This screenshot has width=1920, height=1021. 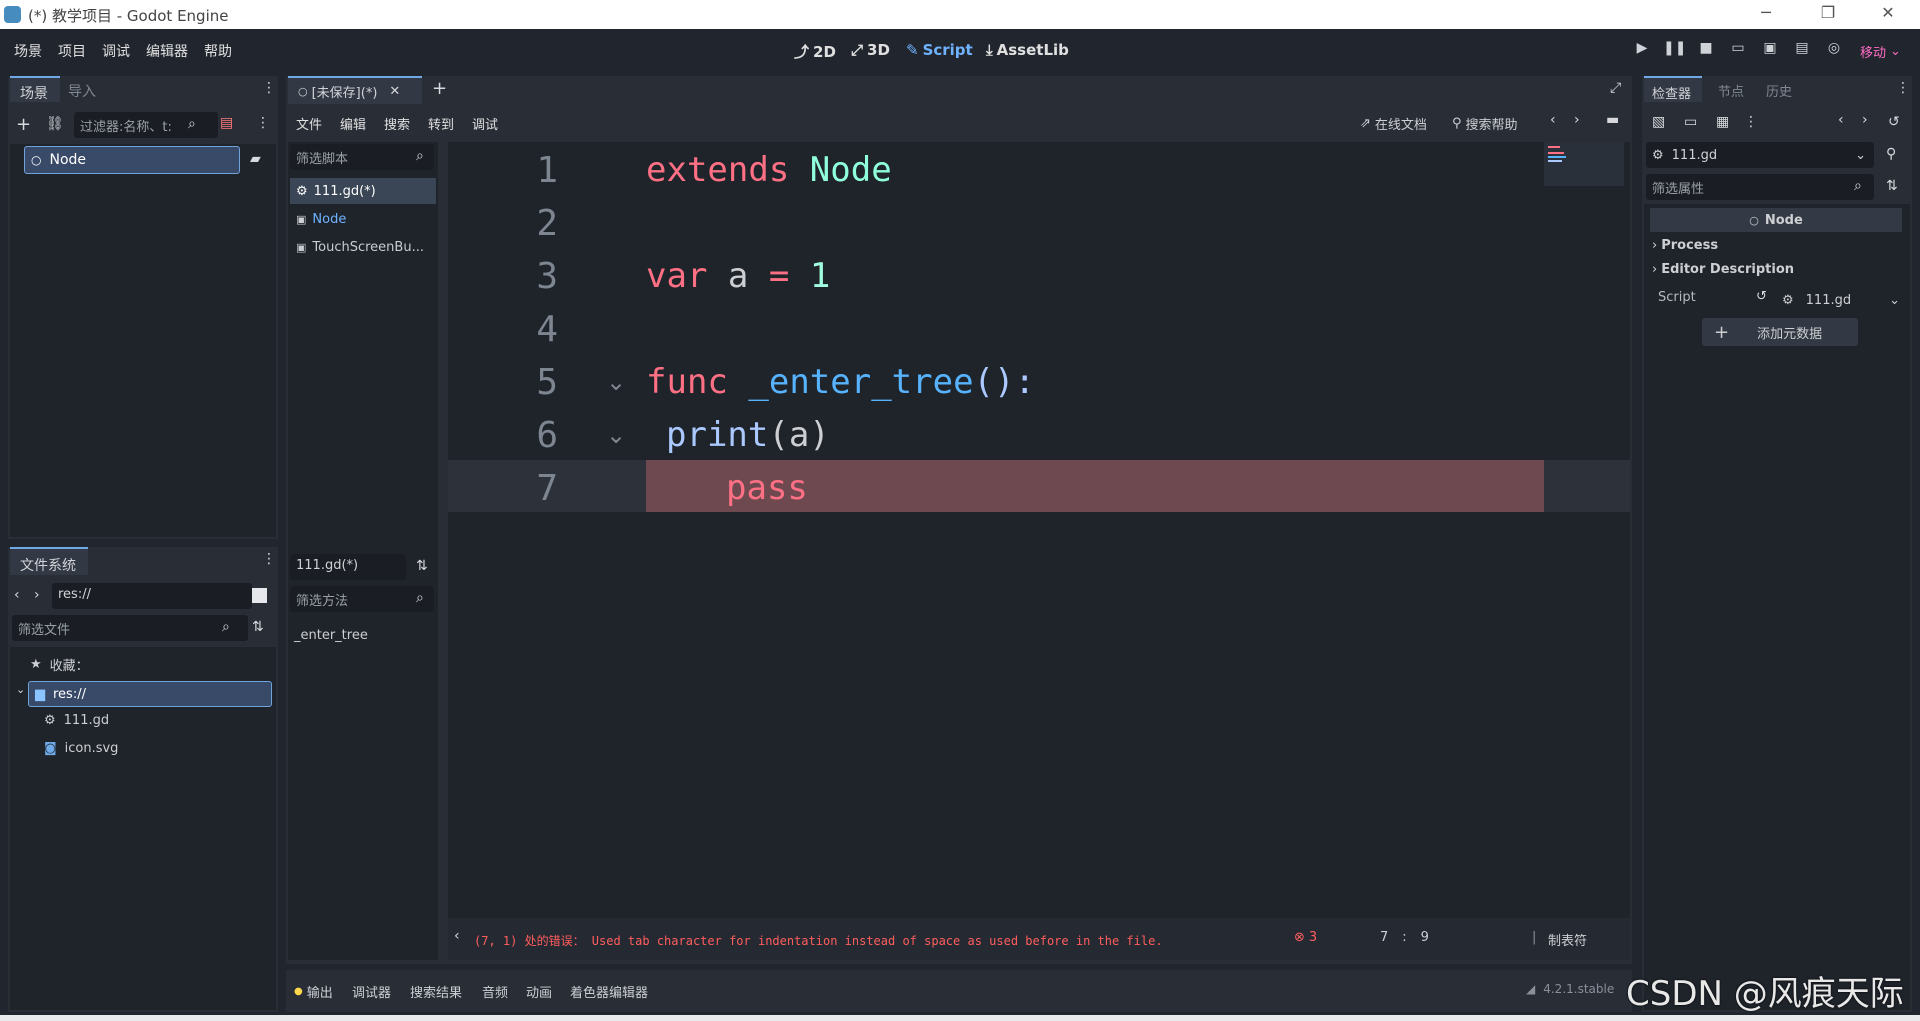 I want to click on script-menu-search: 搜索, so click(x=397, y=123).